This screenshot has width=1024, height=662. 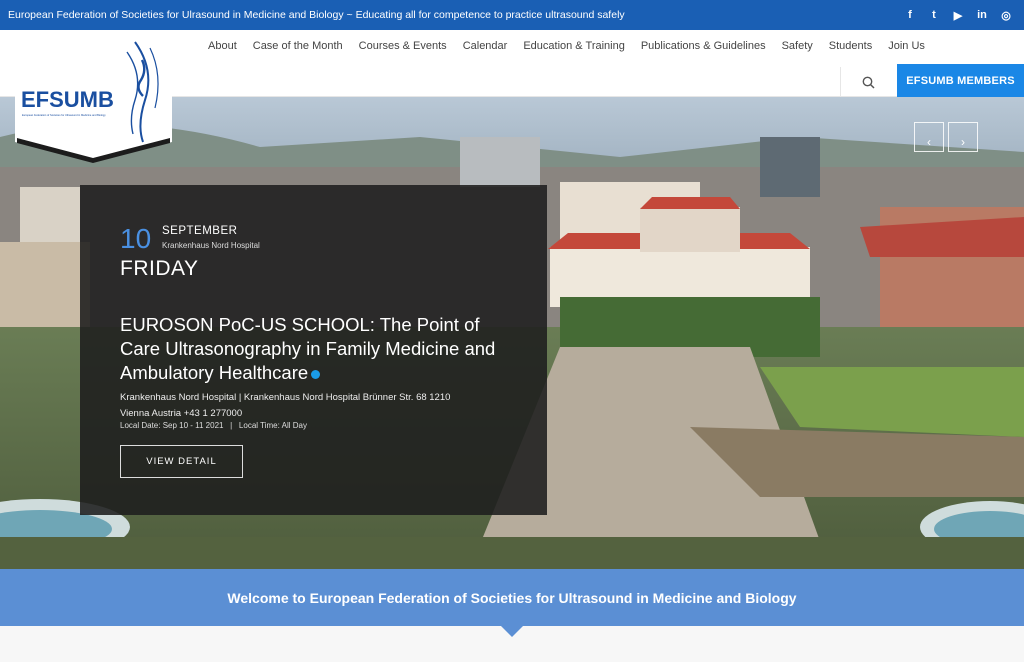 I want to click on event-address-line: Vienna Austria +43 1 277000, so click(x=181, y=413).